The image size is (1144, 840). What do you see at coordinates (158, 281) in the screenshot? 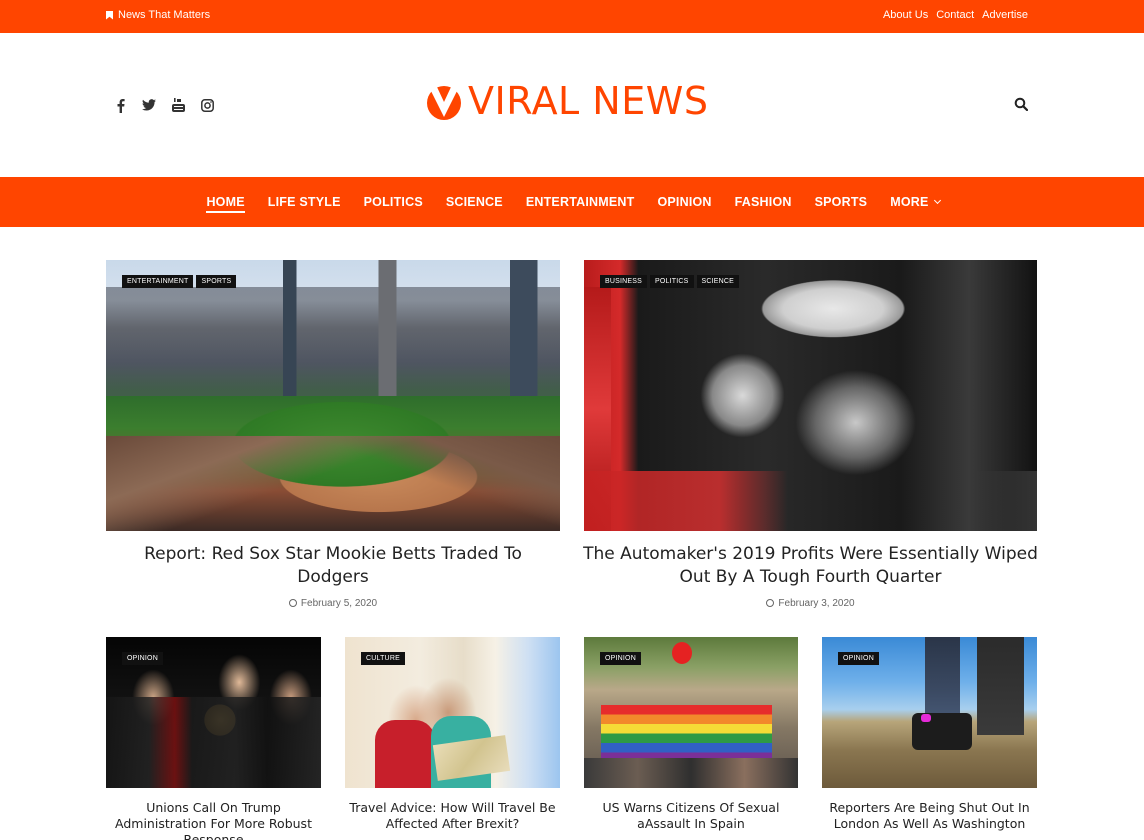
I see `category-tag: ENTERTAINMENT` at bounding box center [158, 281].